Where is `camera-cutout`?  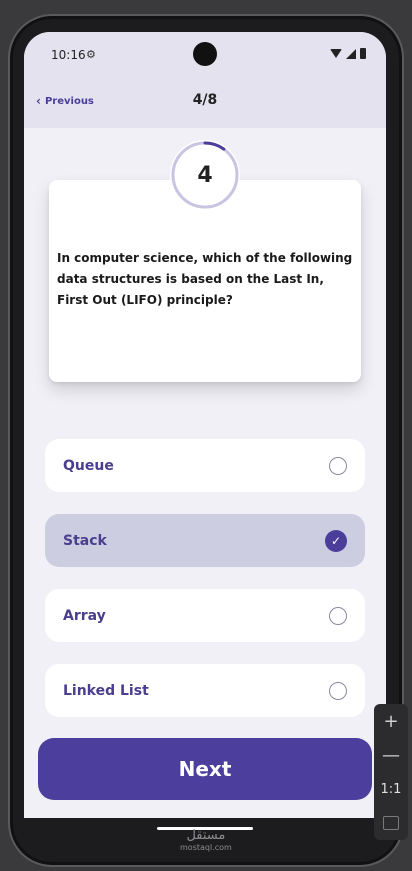
camera-cutout is located at coordinates (205, 54).